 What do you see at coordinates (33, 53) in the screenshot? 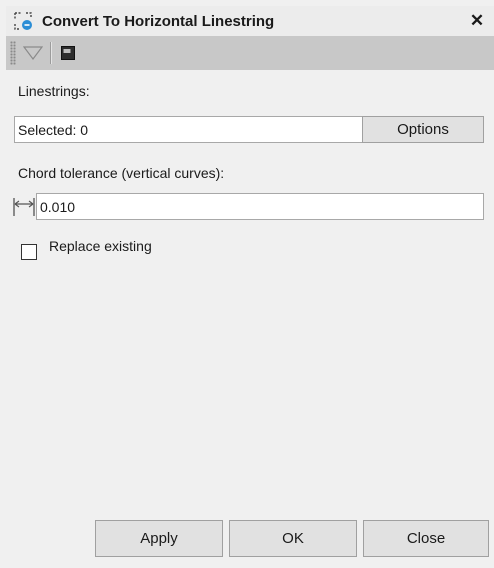
I see `filter-dropdown-icon` at bounding box center [33, 53].